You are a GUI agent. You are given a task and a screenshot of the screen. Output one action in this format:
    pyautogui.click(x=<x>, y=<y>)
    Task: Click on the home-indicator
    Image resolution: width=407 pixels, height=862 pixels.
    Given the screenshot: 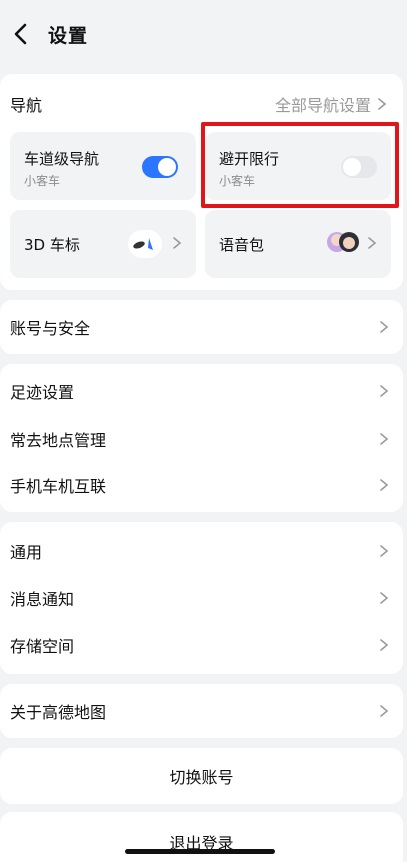 What is the action you would take?
    pyautogui.click(x=200, y=851)
    